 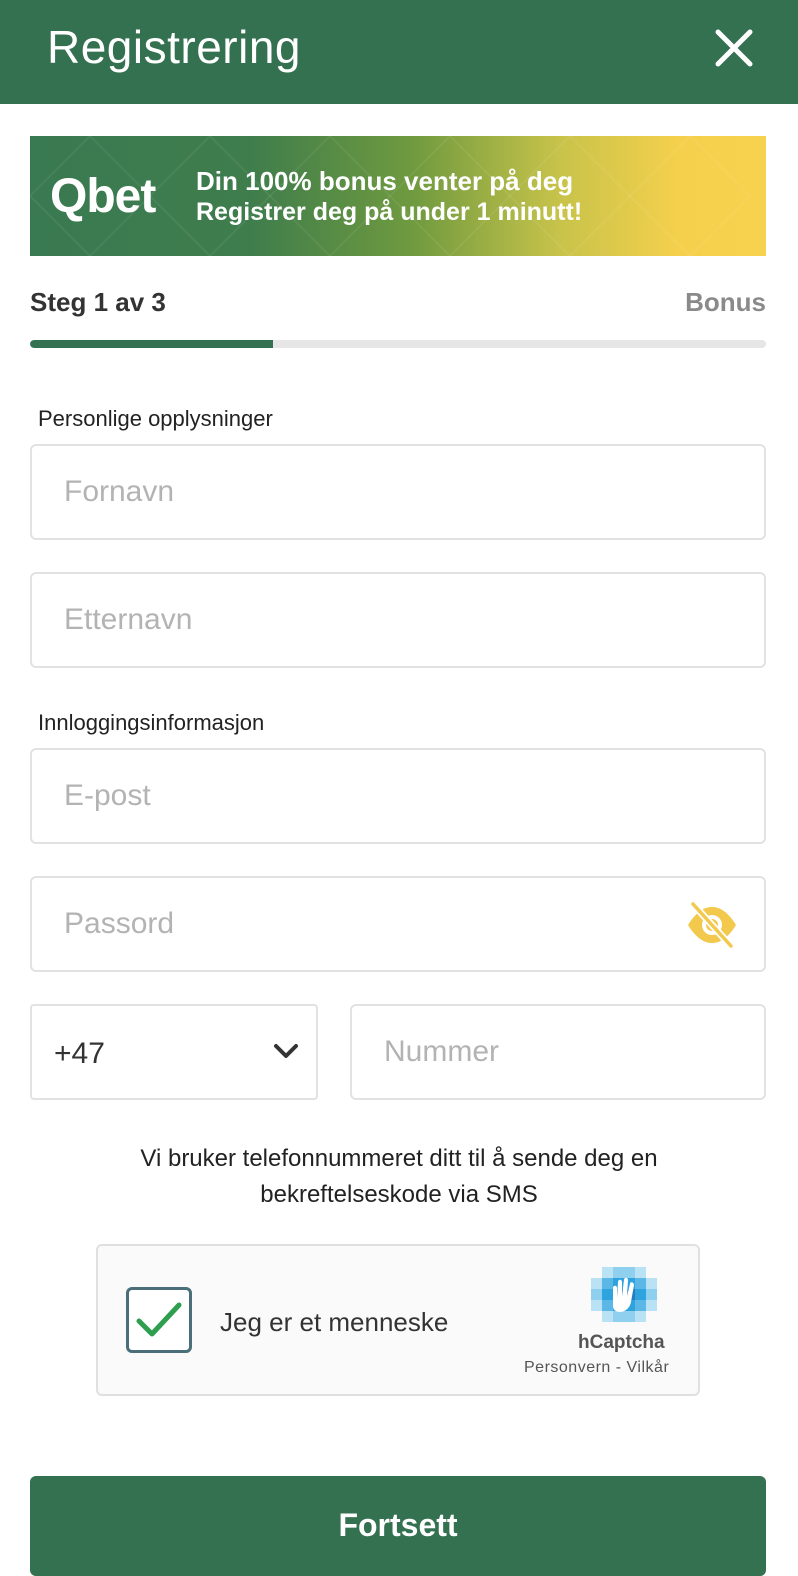 What do you see at coordinates (374, 620) in the screenshot?
I see `last-name-input` at bounding box center [374, 620].